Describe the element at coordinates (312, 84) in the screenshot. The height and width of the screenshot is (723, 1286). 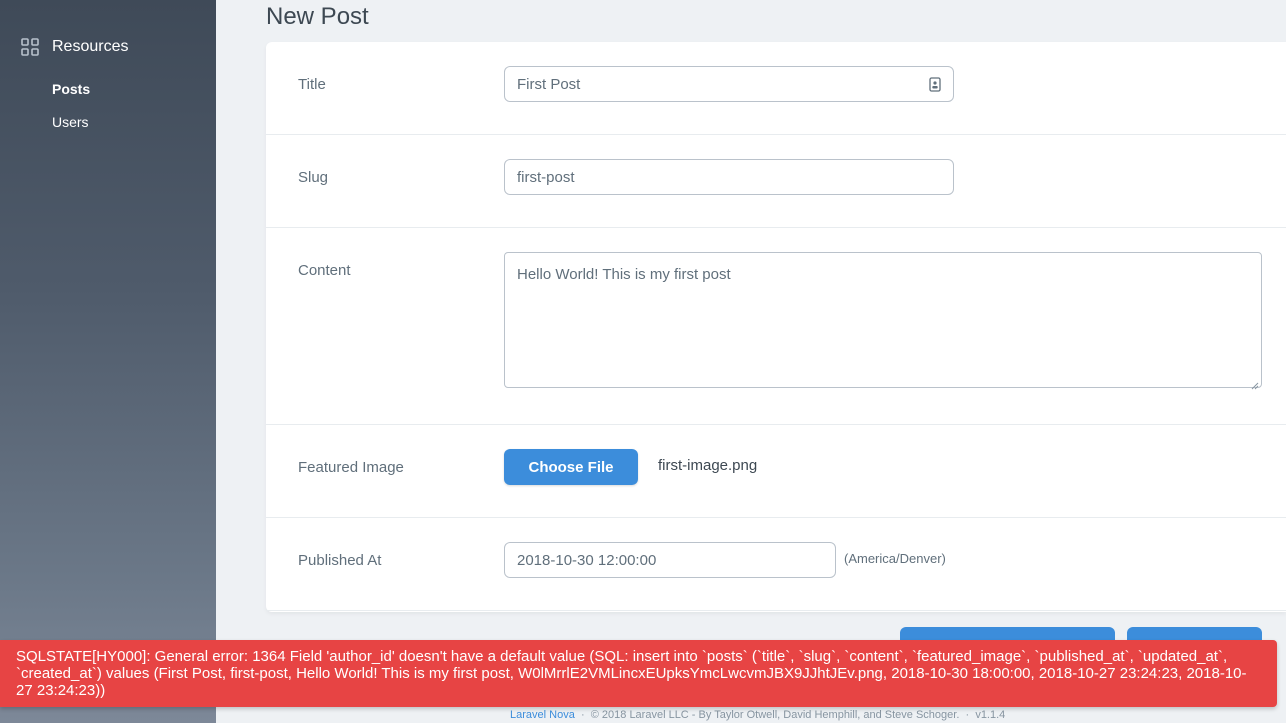
I see `title-label: Title` at that location.